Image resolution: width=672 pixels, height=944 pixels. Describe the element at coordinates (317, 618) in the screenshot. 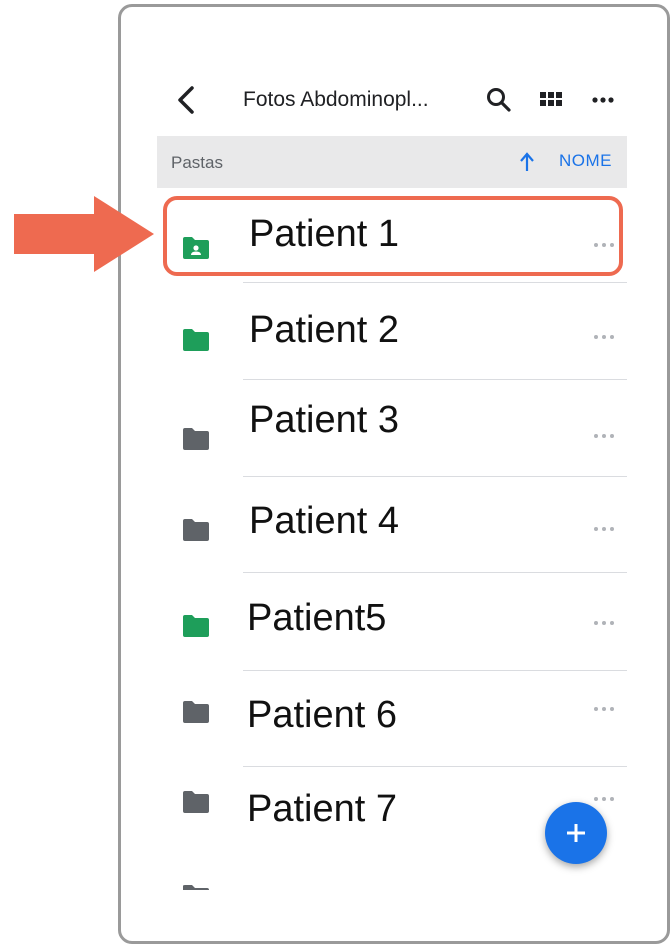

I see `folder-name: Patient5` at that location.